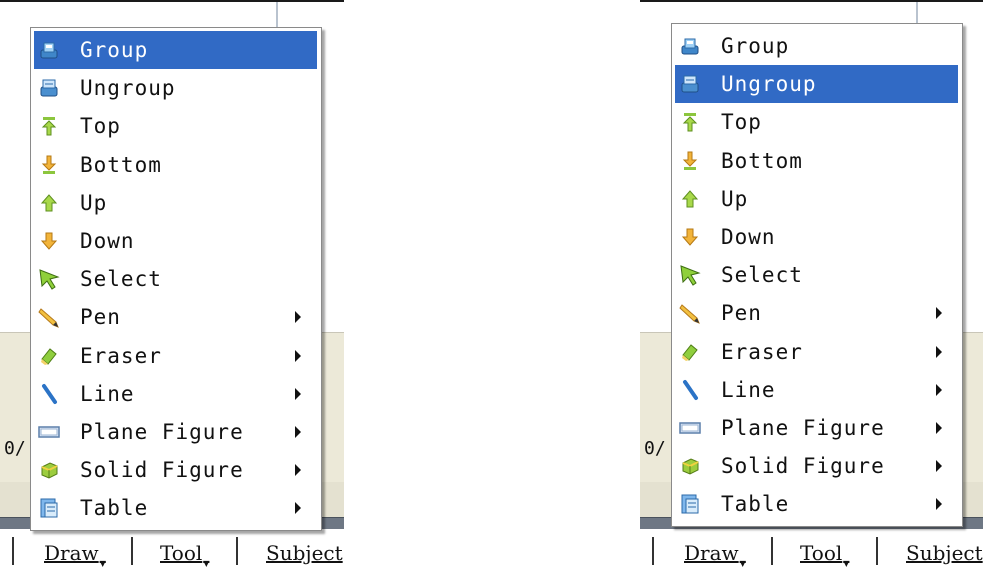 This screenshot has width=983, height=574. I want to click on menu-item-label: Group, so click(114, 50).